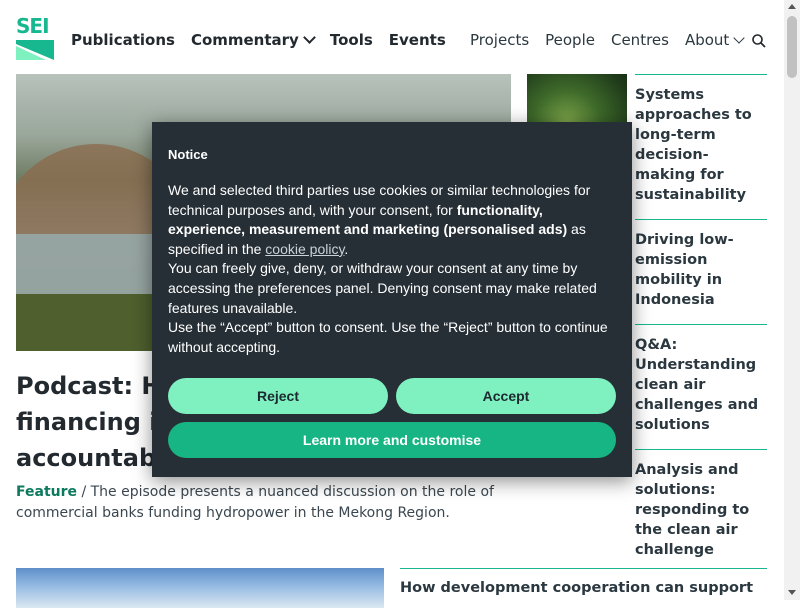 This screenshot has width=800, height=608. What do you see at coordinates (759, 41) in the screenshot?
I see `search-icon` at bounding box center [759, 41].